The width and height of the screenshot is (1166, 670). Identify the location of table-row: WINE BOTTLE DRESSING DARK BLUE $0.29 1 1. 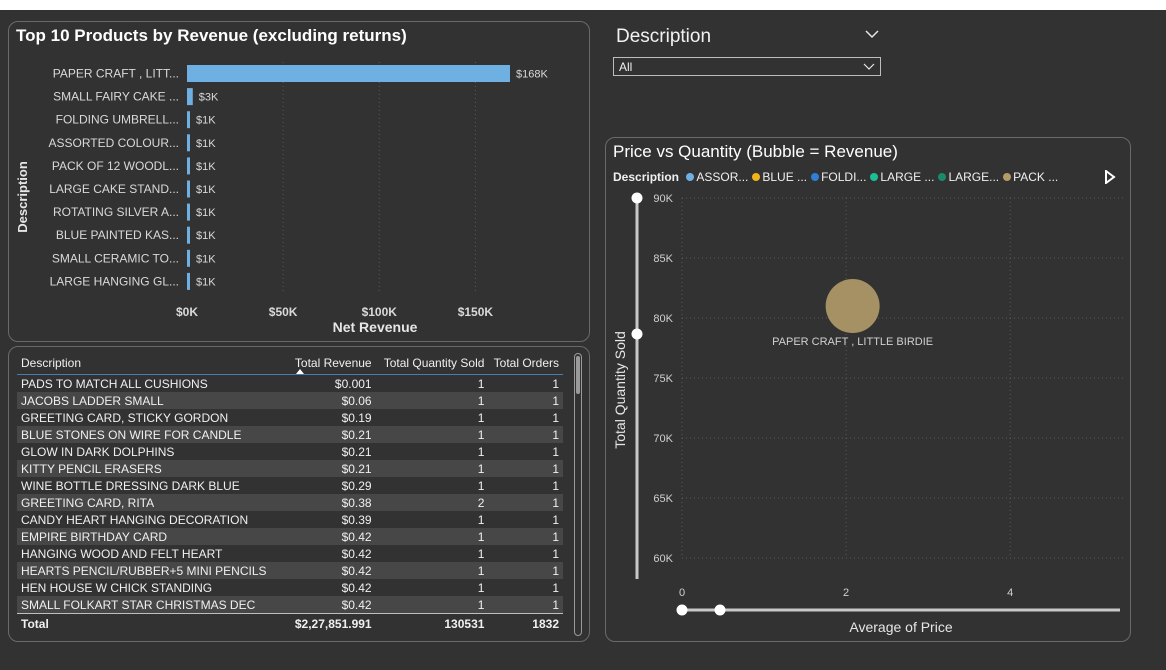
(290, 485).